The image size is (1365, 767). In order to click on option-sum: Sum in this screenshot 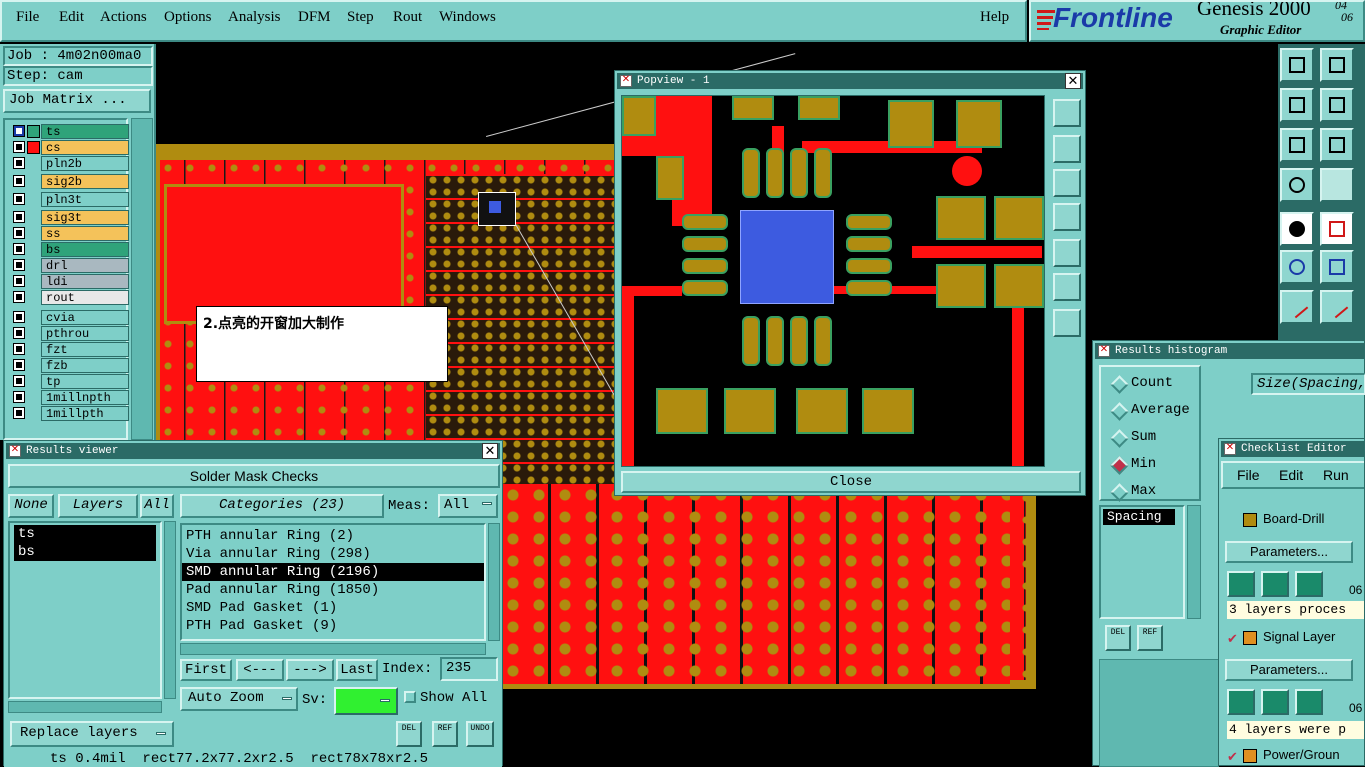, I will do `click(1132, 437)`.